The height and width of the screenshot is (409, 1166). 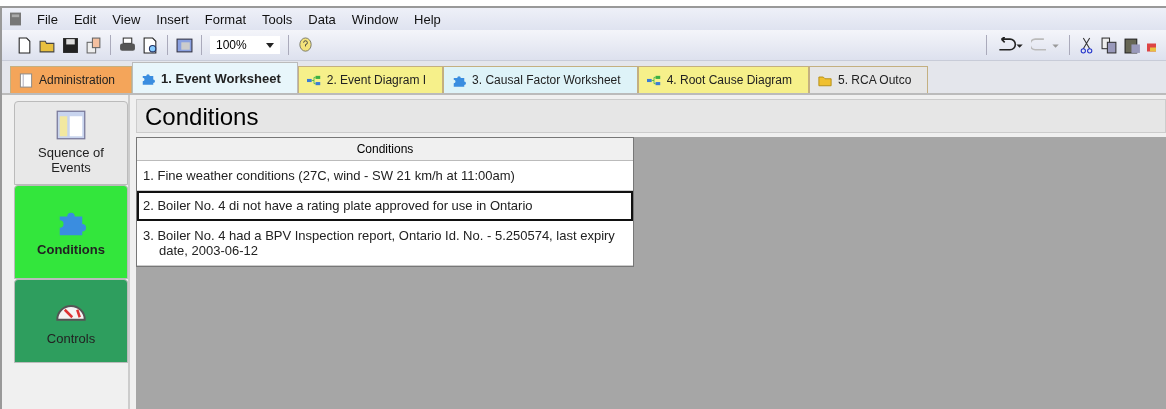 What do you see at coordinates (85, 19) in the screenshot?
I see `menu-item: Edit` at bounding box center [85, 19].